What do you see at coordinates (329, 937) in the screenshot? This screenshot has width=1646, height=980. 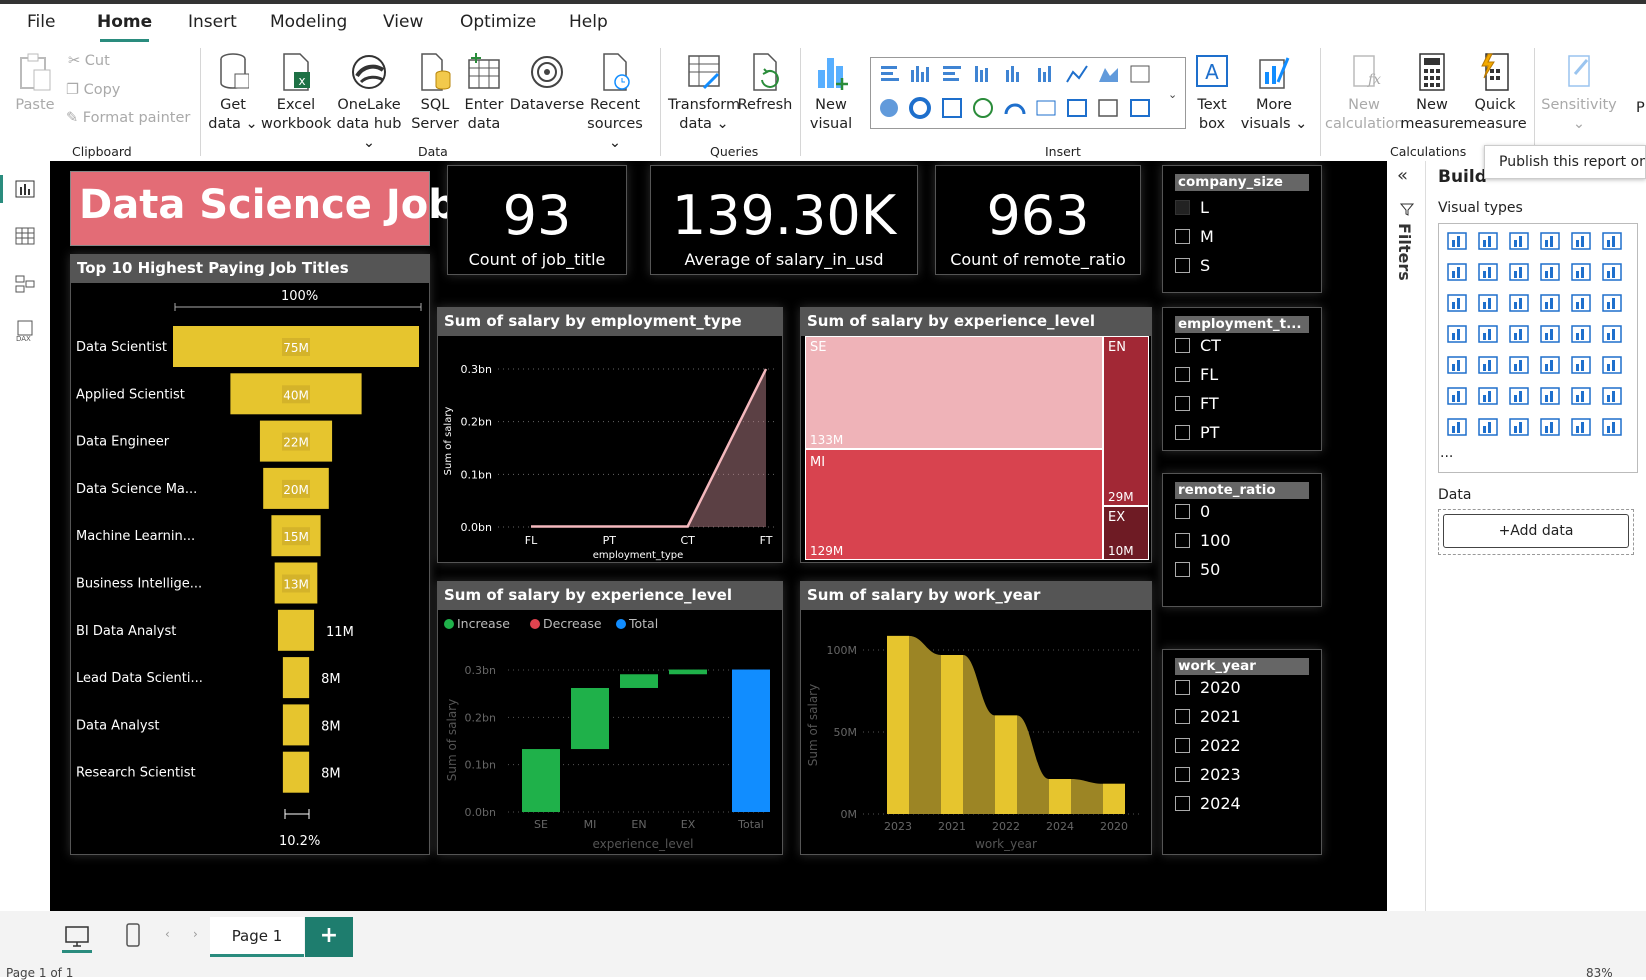 I see `add-page-button: +` at bounding box center [329, 937].